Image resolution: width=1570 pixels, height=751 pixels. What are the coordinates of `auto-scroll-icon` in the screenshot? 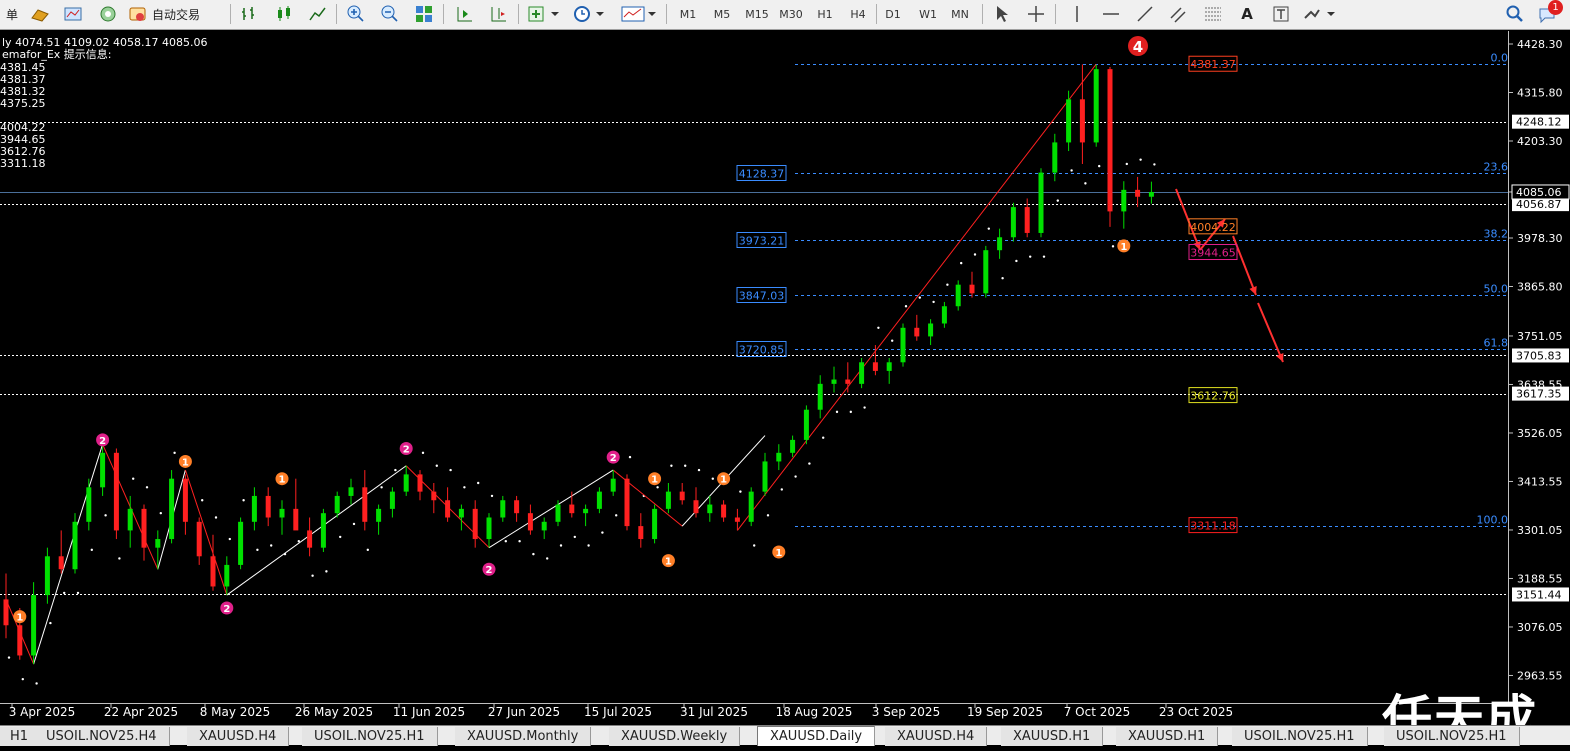 It's located at (465, 14).